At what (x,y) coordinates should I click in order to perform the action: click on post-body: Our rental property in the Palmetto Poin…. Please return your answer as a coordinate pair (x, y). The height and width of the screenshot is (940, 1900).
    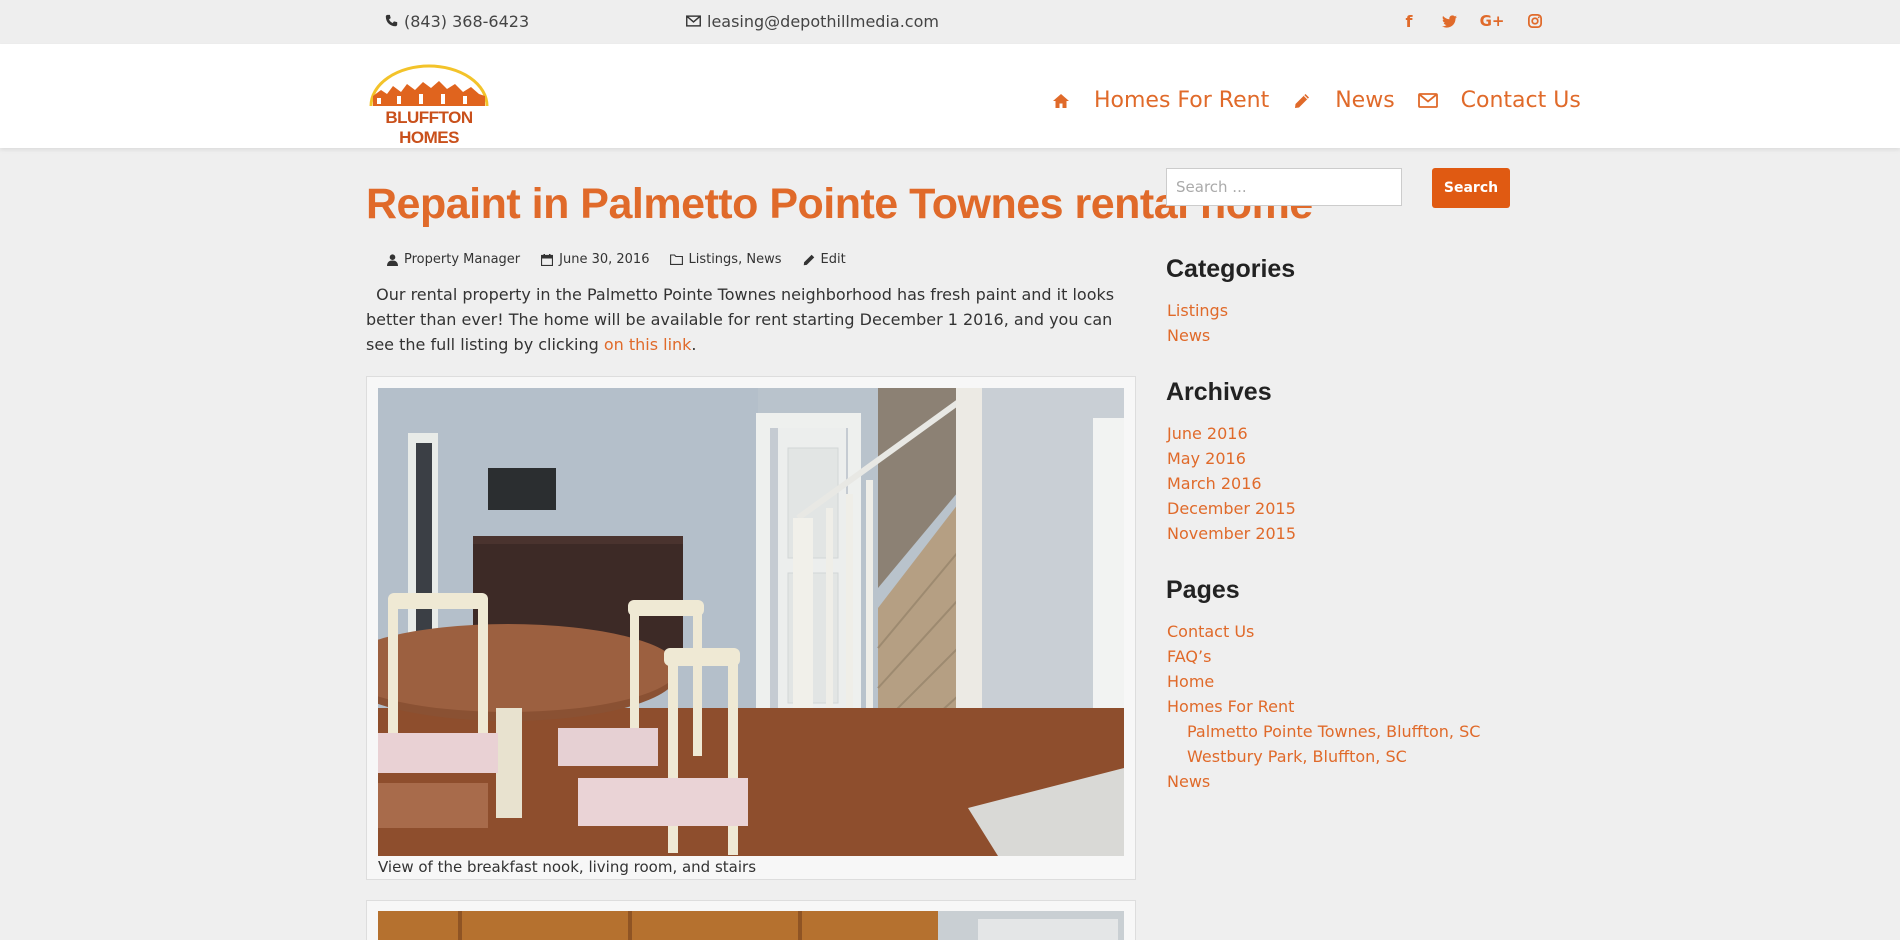
    Looking at the image, I should click on (751, 319).